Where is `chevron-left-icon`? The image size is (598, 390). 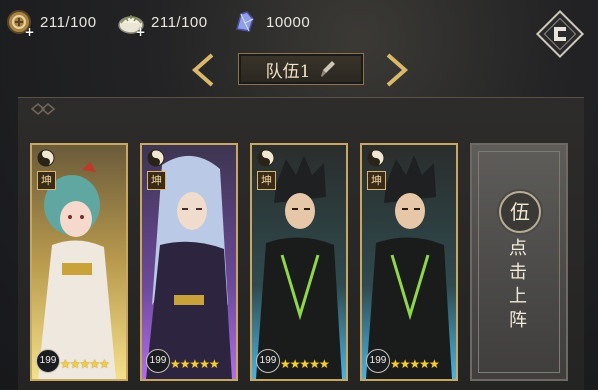
chevron-left-icon is located at coordinates (202, 70).